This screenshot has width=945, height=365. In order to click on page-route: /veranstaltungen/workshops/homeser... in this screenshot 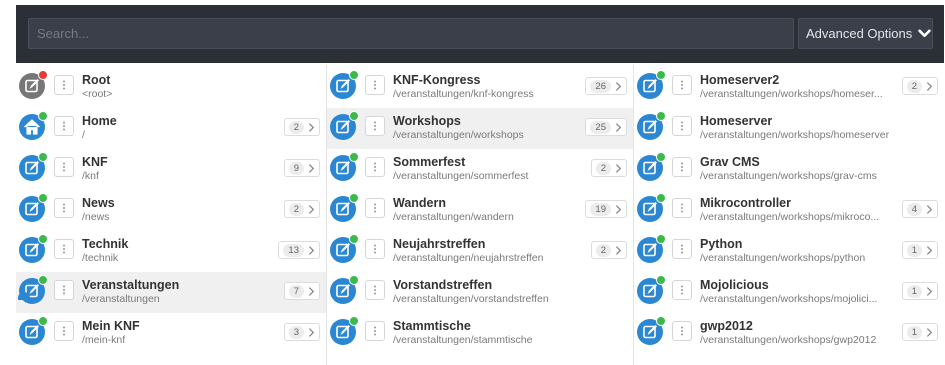, I will do `click(791, 94)`.